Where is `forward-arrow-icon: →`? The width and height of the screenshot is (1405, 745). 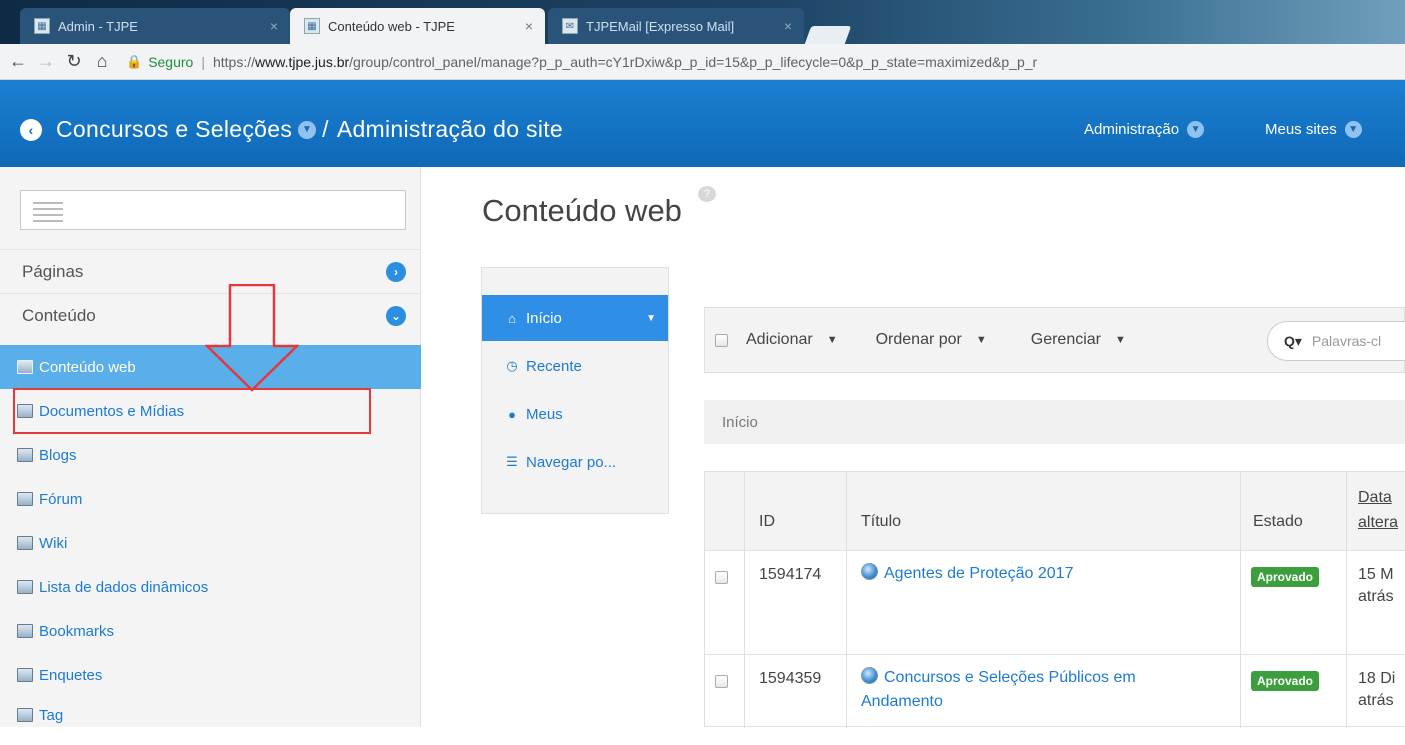
forward-arrow-icon: → is located at coordinates (46, 61).